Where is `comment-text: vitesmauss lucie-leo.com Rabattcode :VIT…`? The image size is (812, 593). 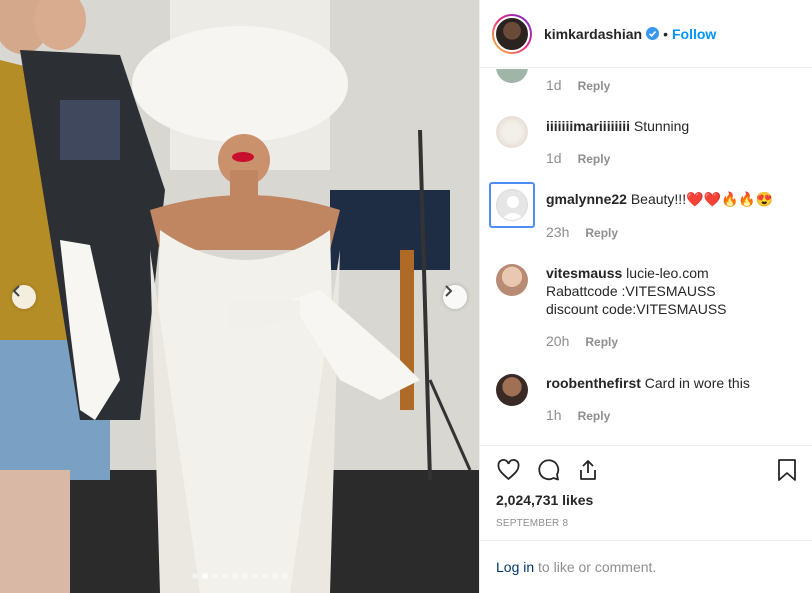 comment-text: vitesmauss lucie-leo.com Rabattcode :VIT… is located at coordinates (646, 291).